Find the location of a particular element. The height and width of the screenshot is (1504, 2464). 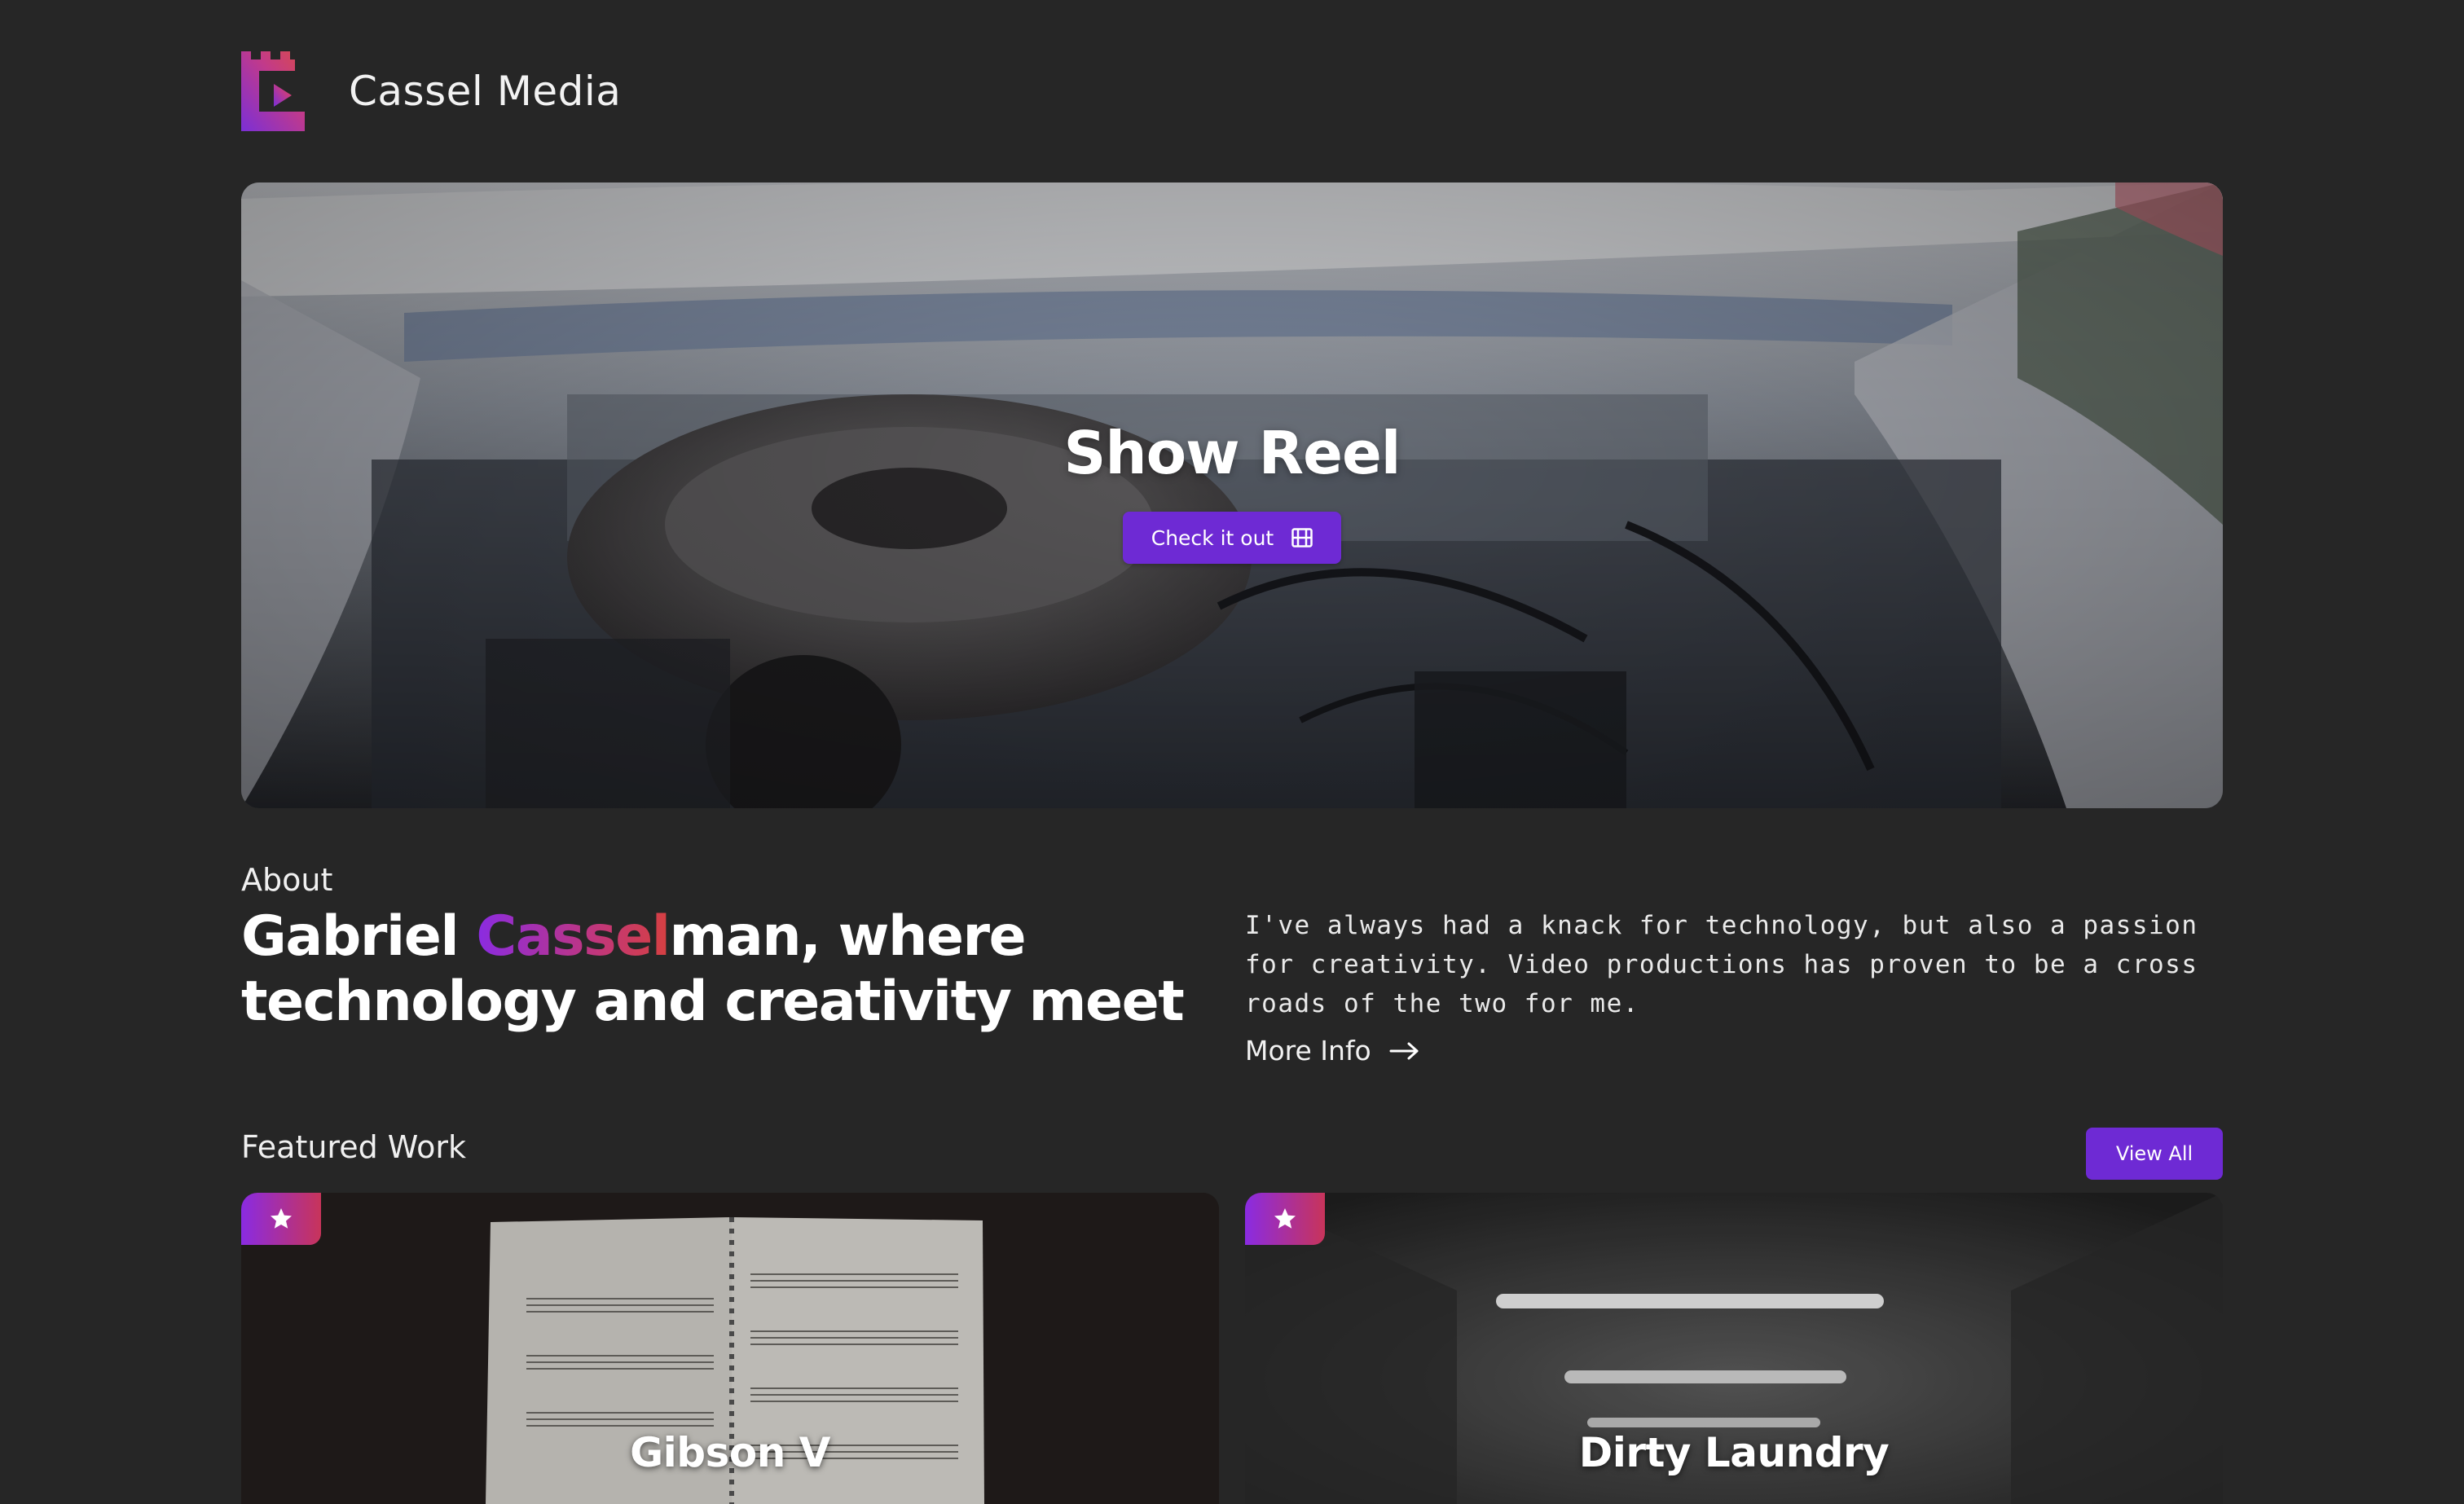

featured-card-dirty-laundry: Dirty Laundry is located at coordinates (1734, 1348).